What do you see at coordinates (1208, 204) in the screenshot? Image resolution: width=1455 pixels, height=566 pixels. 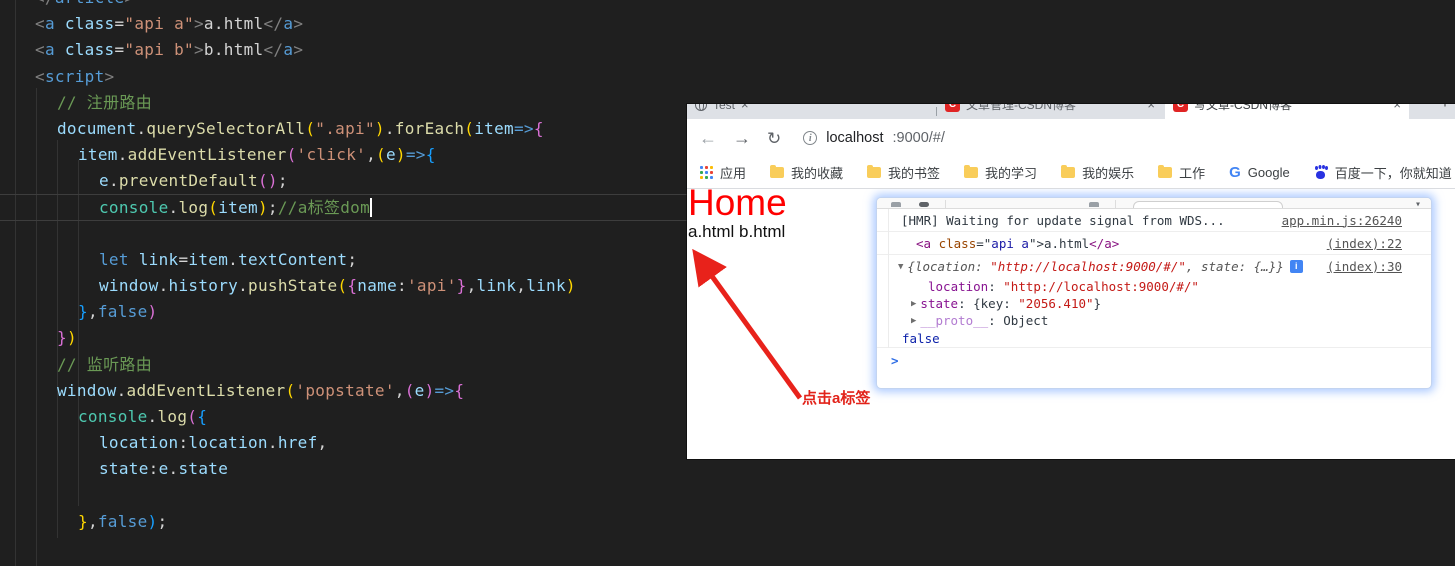 I see `console-filter-input` at bounding box center [1208, 204].